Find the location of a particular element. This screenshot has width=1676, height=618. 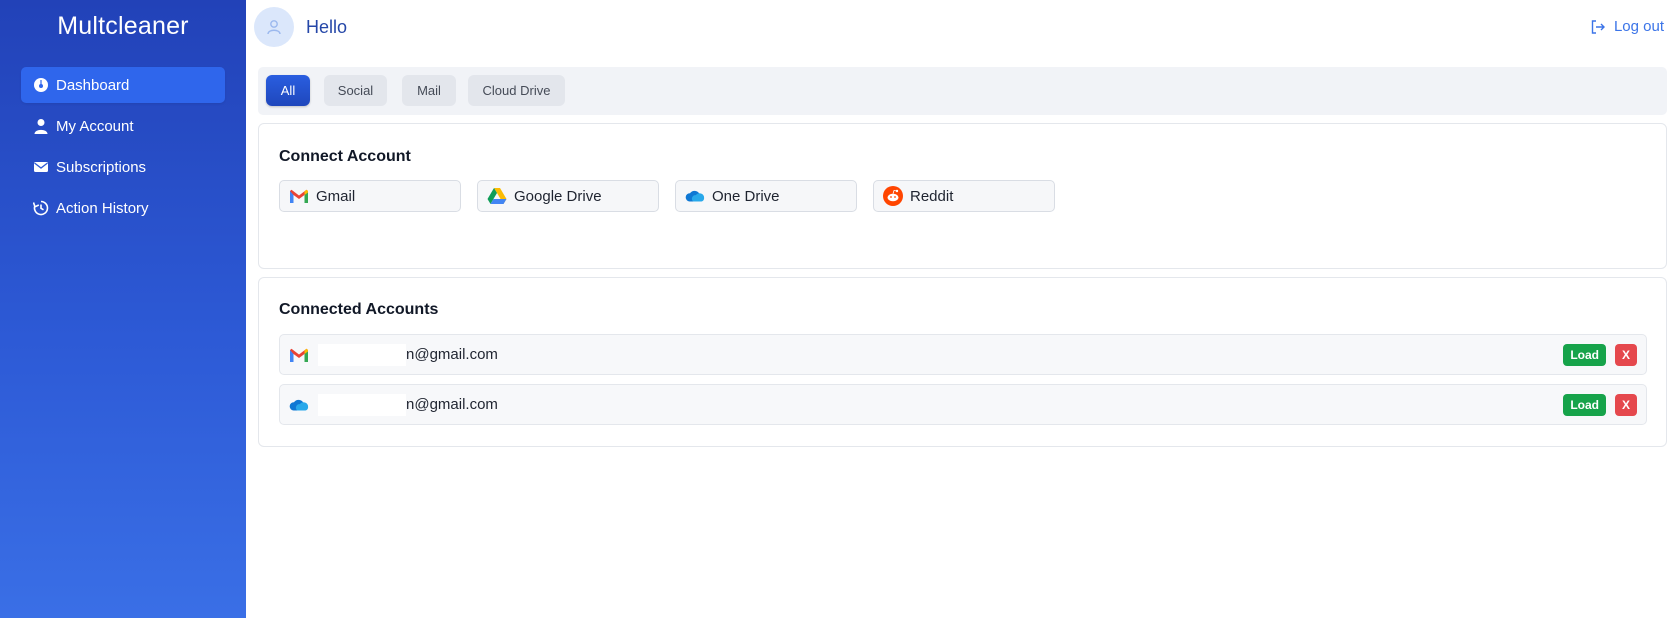

dashboard-gauge-icon is located at coordinates (41, 85).